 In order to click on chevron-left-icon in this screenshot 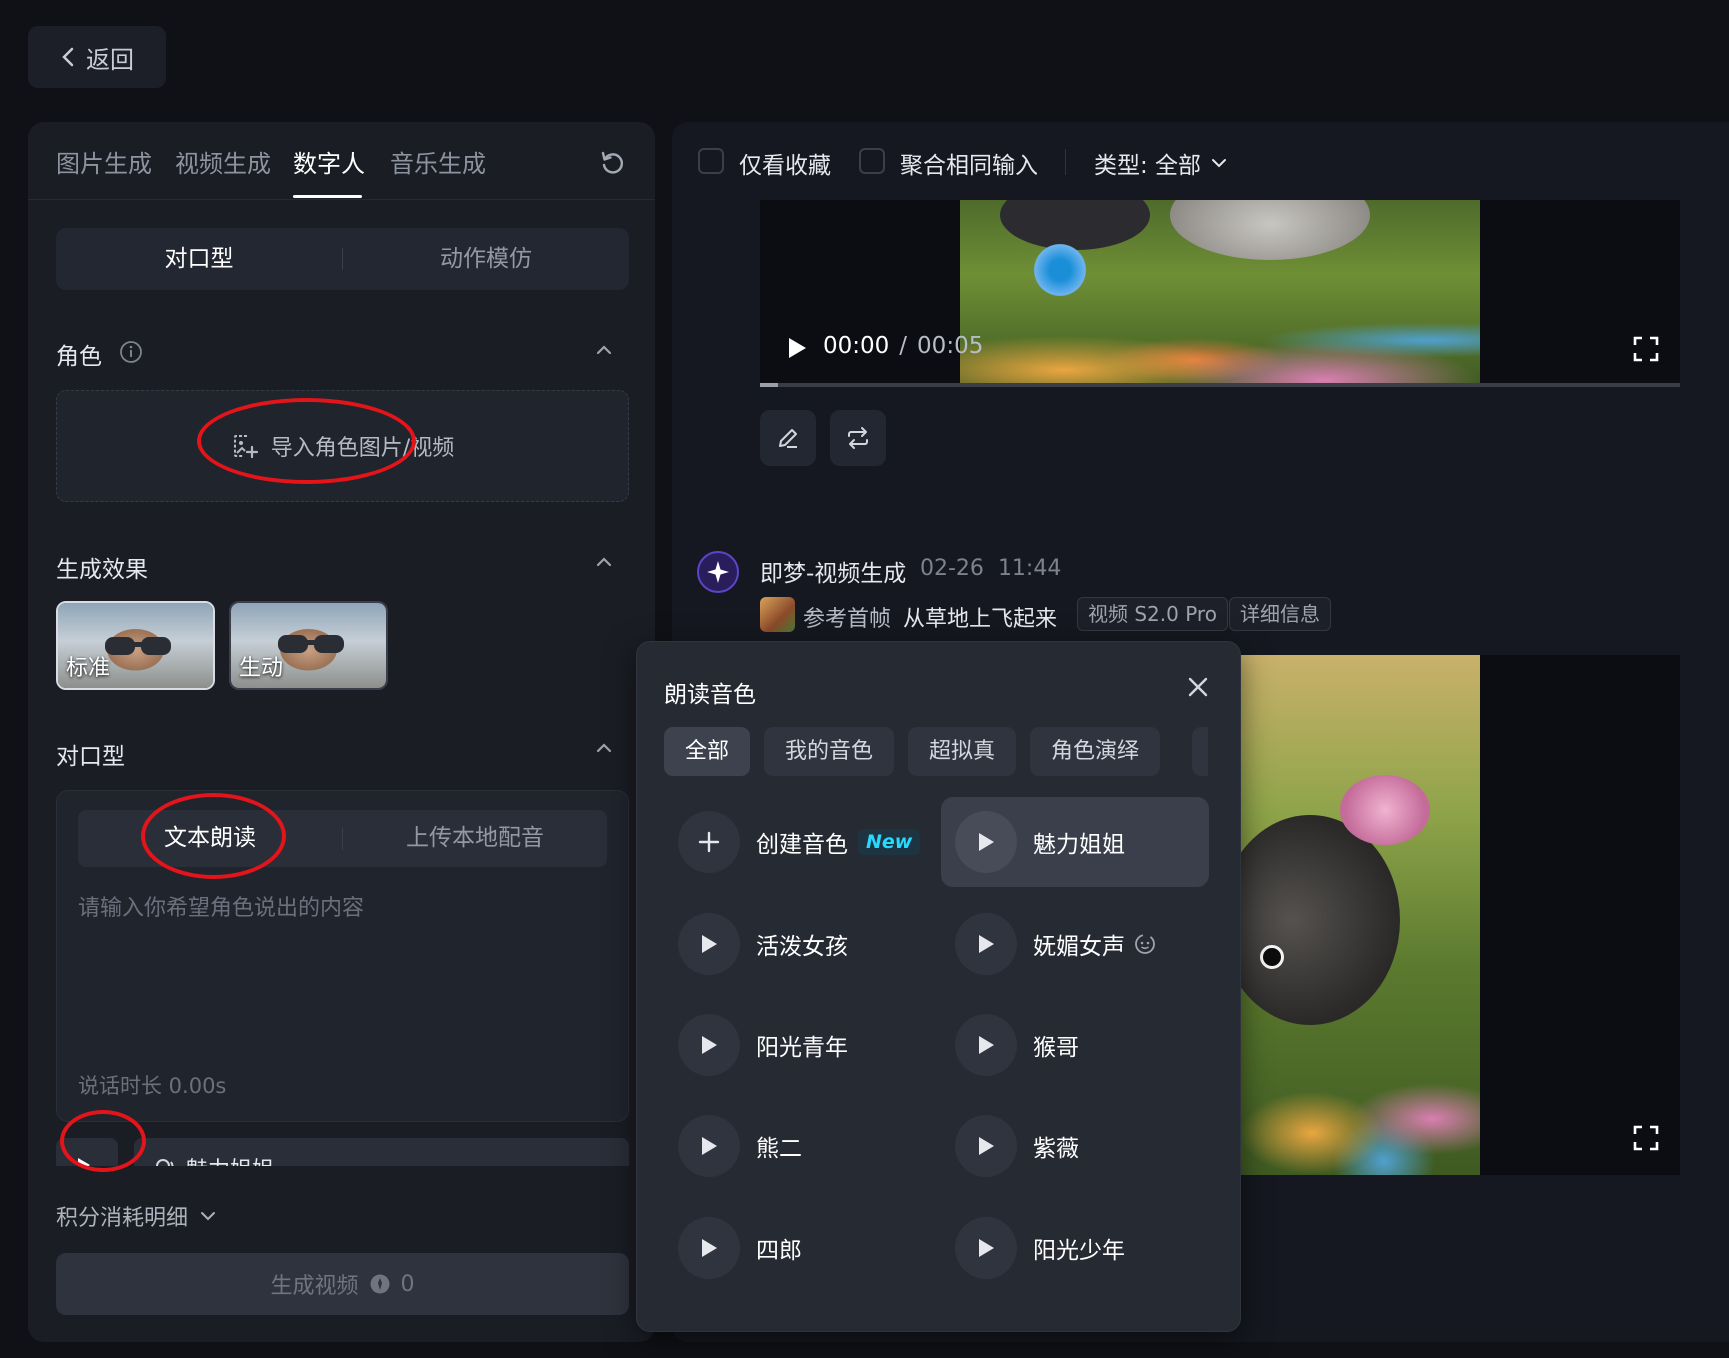, I will do `click(68, 57)`.